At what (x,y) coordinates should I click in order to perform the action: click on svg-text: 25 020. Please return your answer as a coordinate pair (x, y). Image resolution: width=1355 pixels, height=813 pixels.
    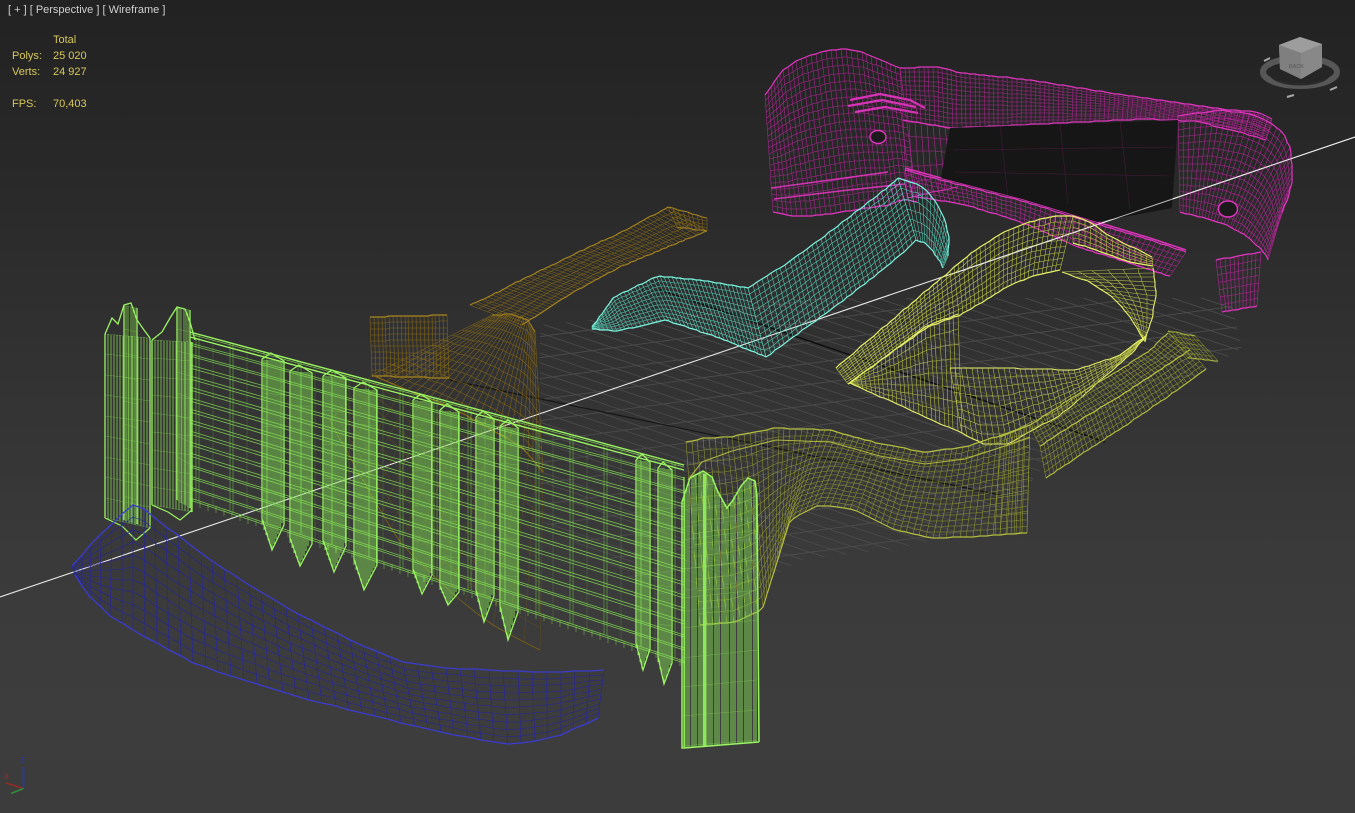
    Looking at the image, I should click on (70, 56).